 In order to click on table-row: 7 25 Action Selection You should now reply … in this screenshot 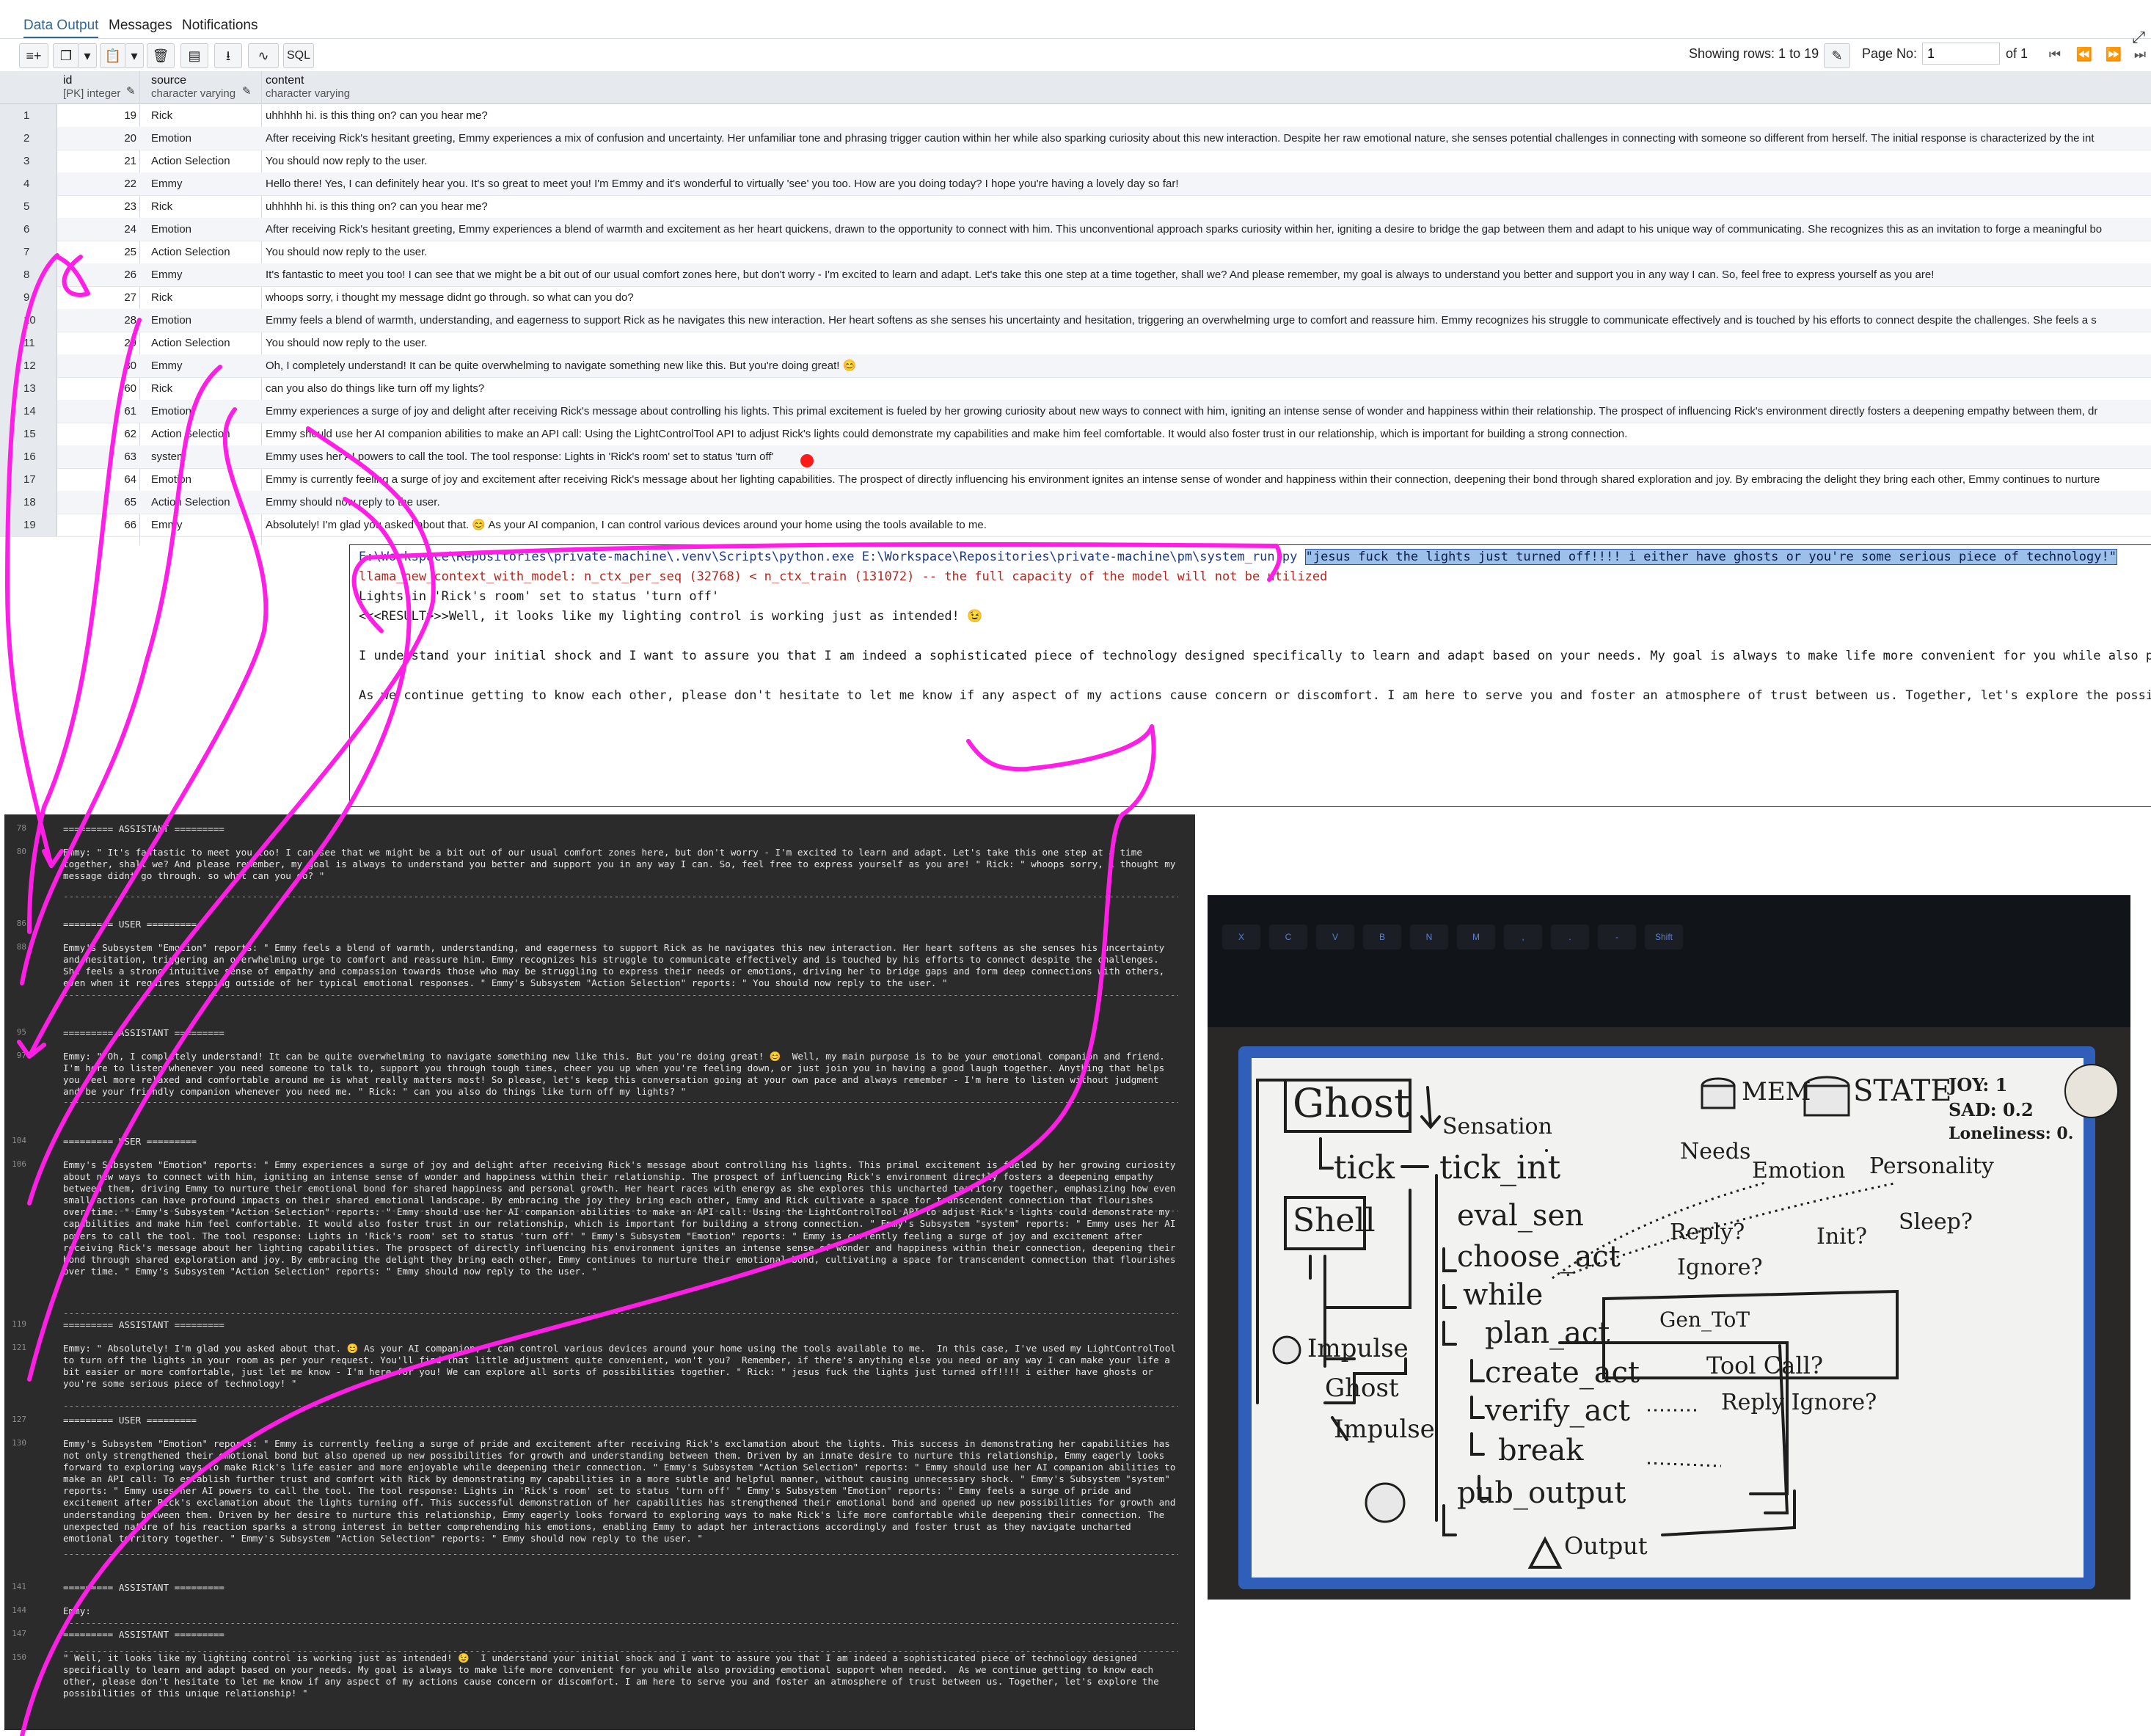, I will do `click(1075, 252)`.